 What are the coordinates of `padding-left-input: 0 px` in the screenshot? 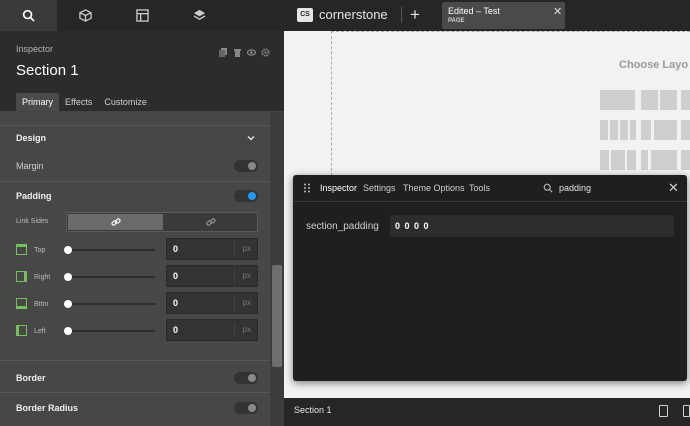 It's located at (212, 330).